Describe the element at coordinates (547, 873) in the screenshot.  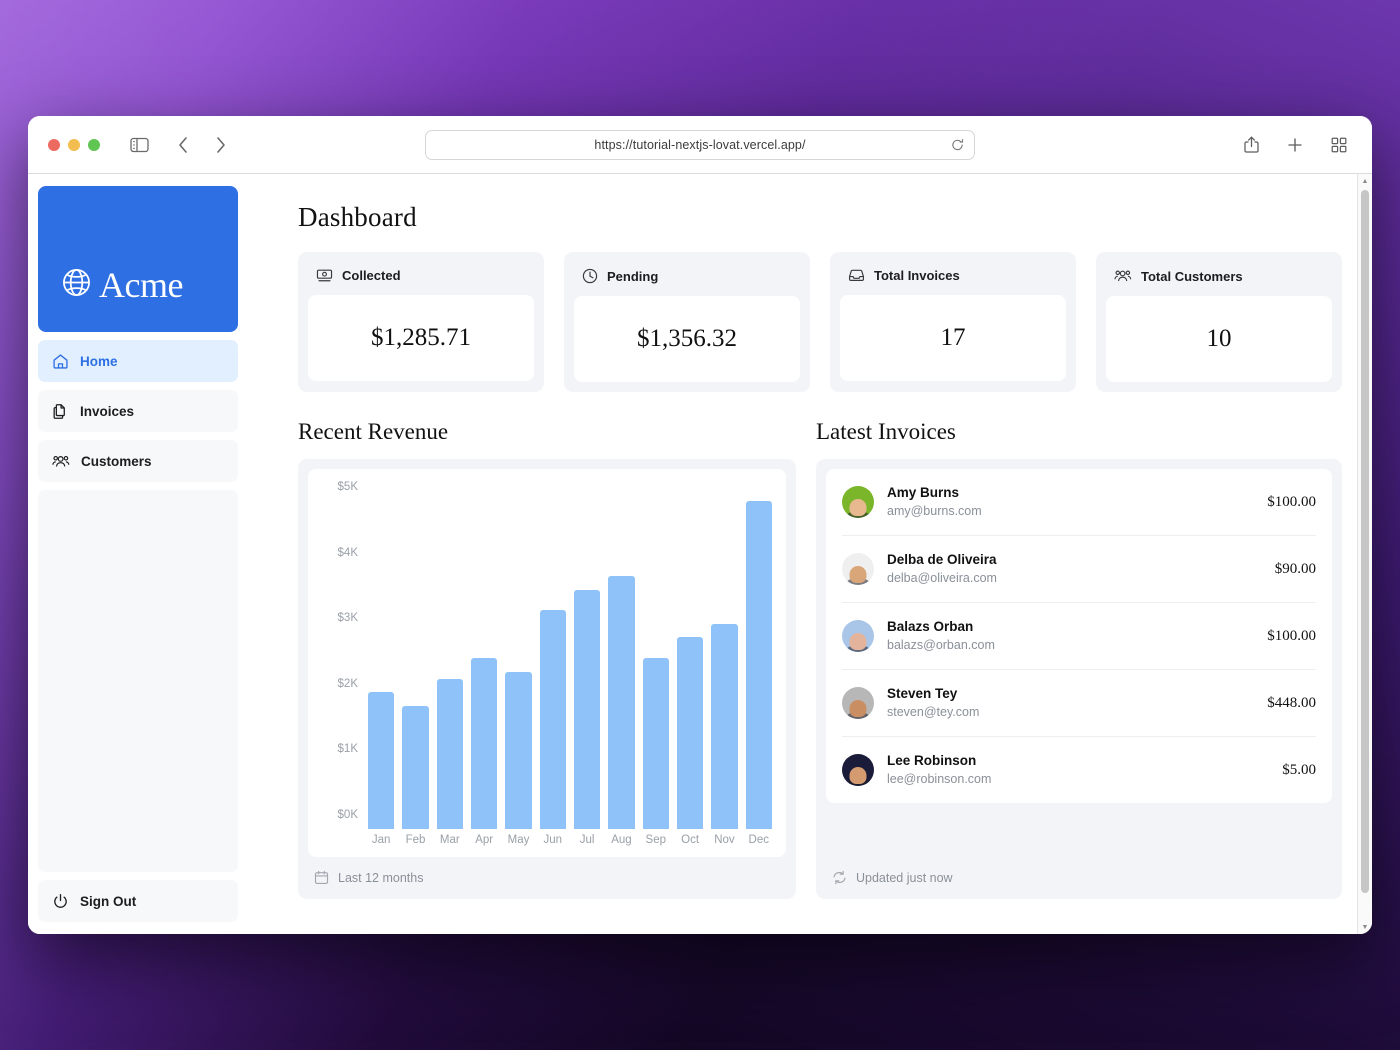
I see `revenue-footer: Last 12 months` at that location.